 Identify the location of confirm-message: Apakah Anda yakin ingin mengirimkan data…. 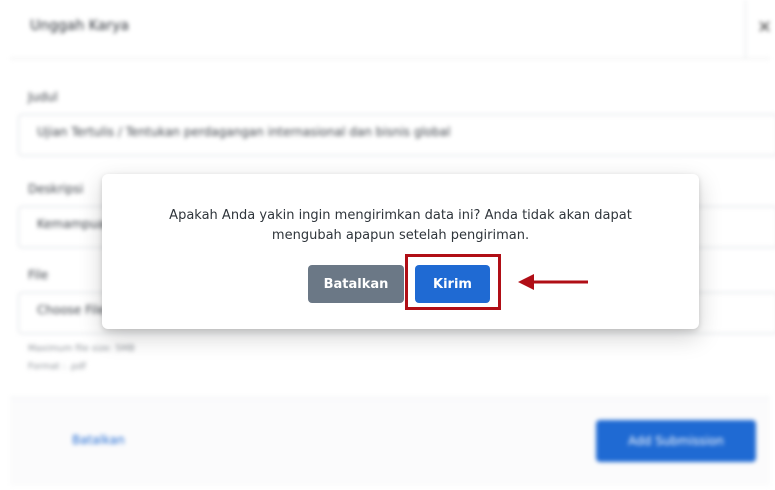
(400, 226).